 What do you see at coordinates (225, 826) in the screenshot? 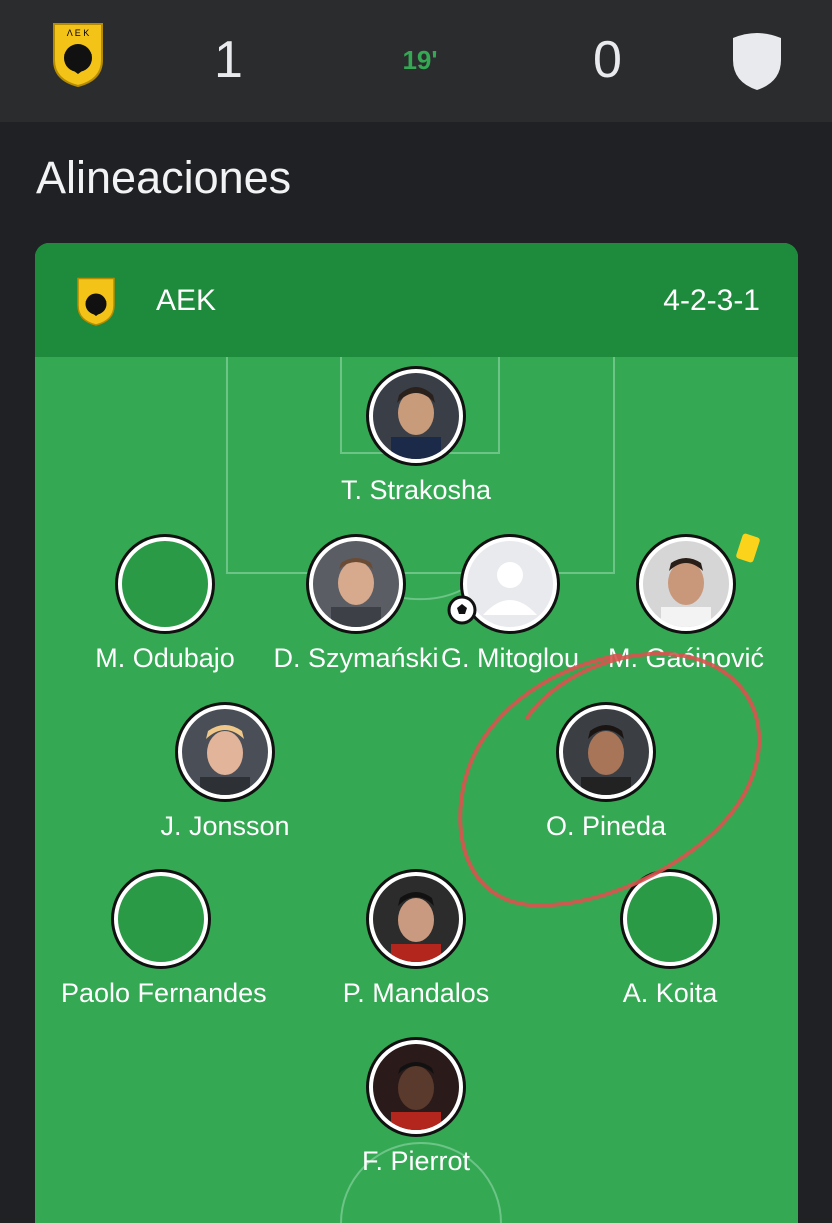
I see `player-name: J. Jonsson` at bounding box center [225, 826].